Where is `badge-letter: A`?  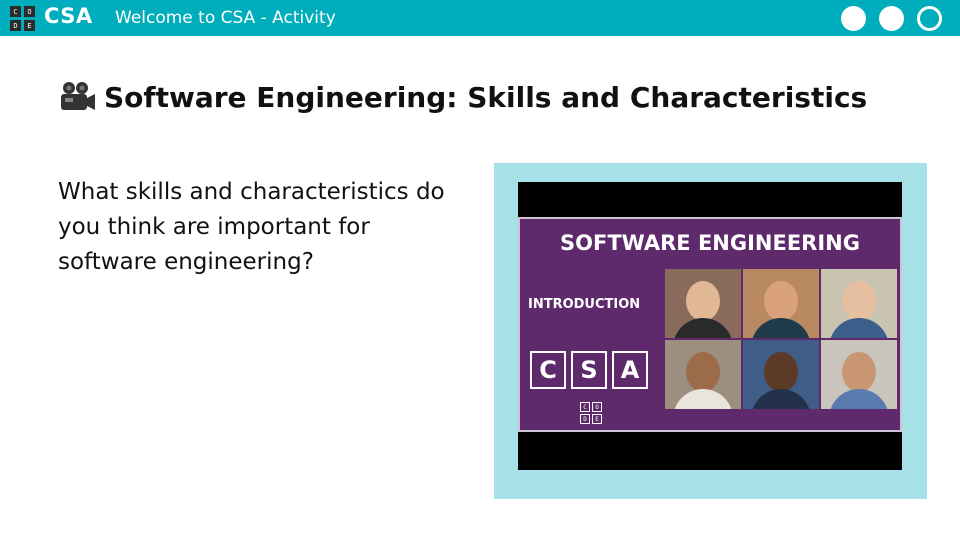
badge-letter: A is located at coordinates (630, 370).